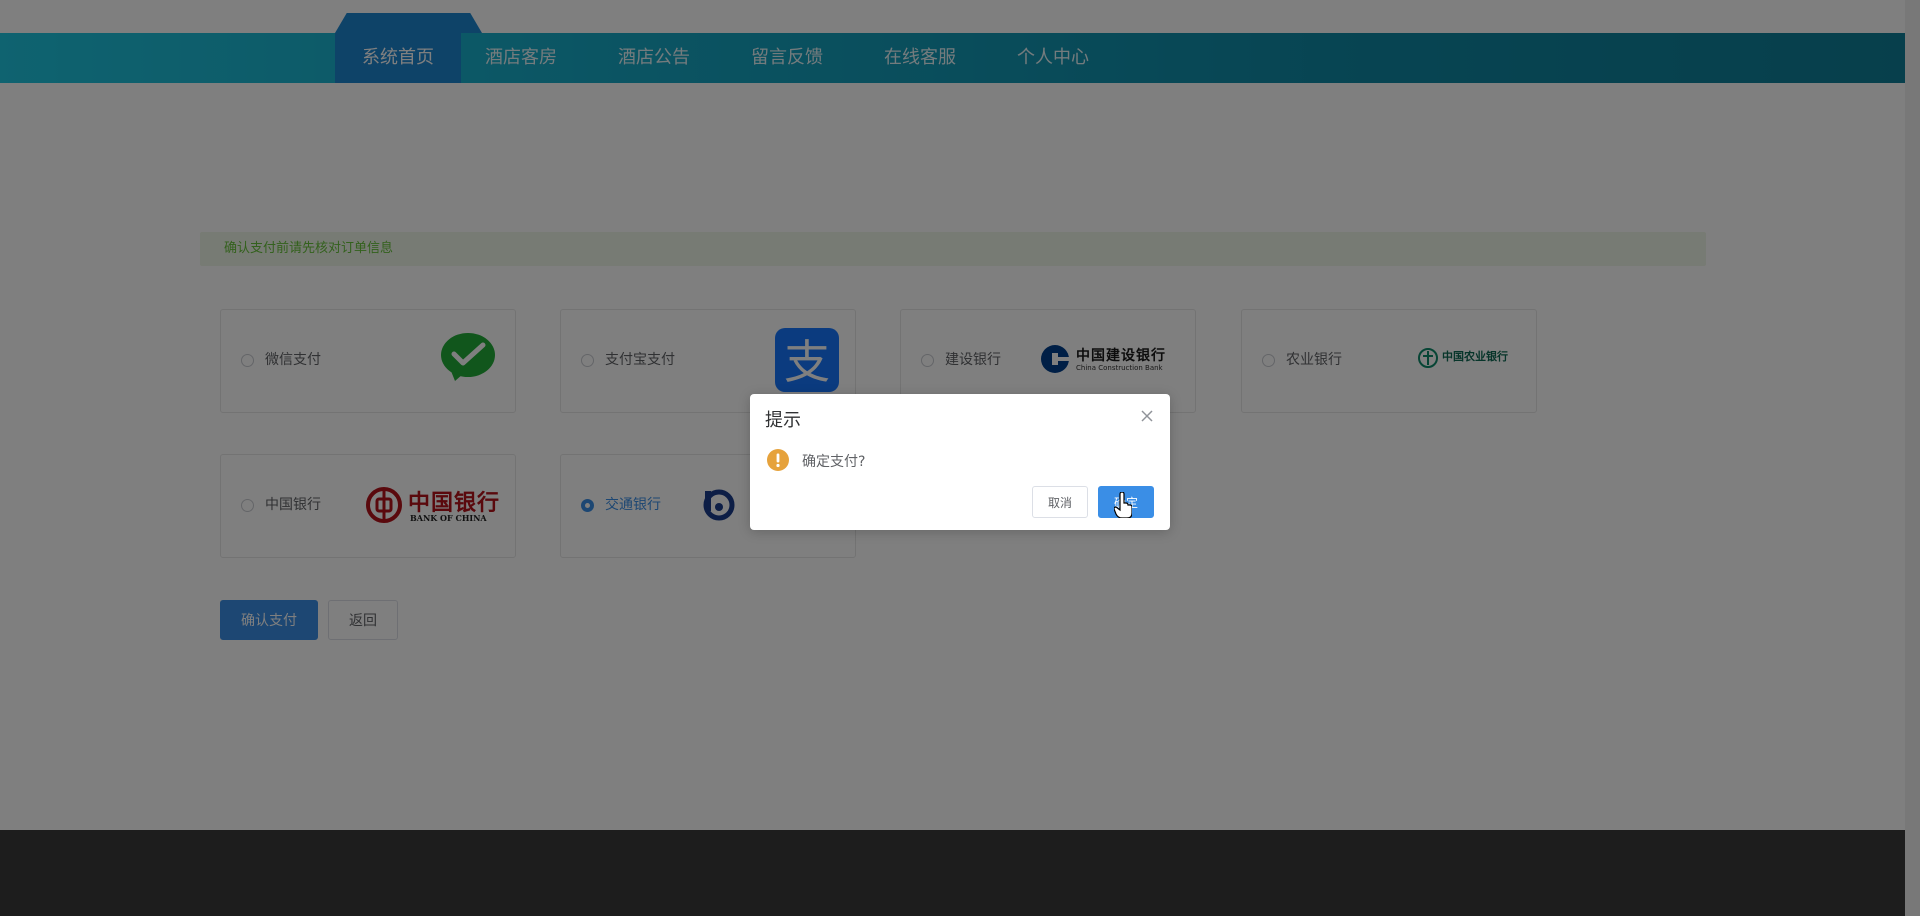 This screenshot has height=916, width=1920. Describe the element at coordinates (783, 420) in the screenshot. I see `dialog-title: 提示` at that location.